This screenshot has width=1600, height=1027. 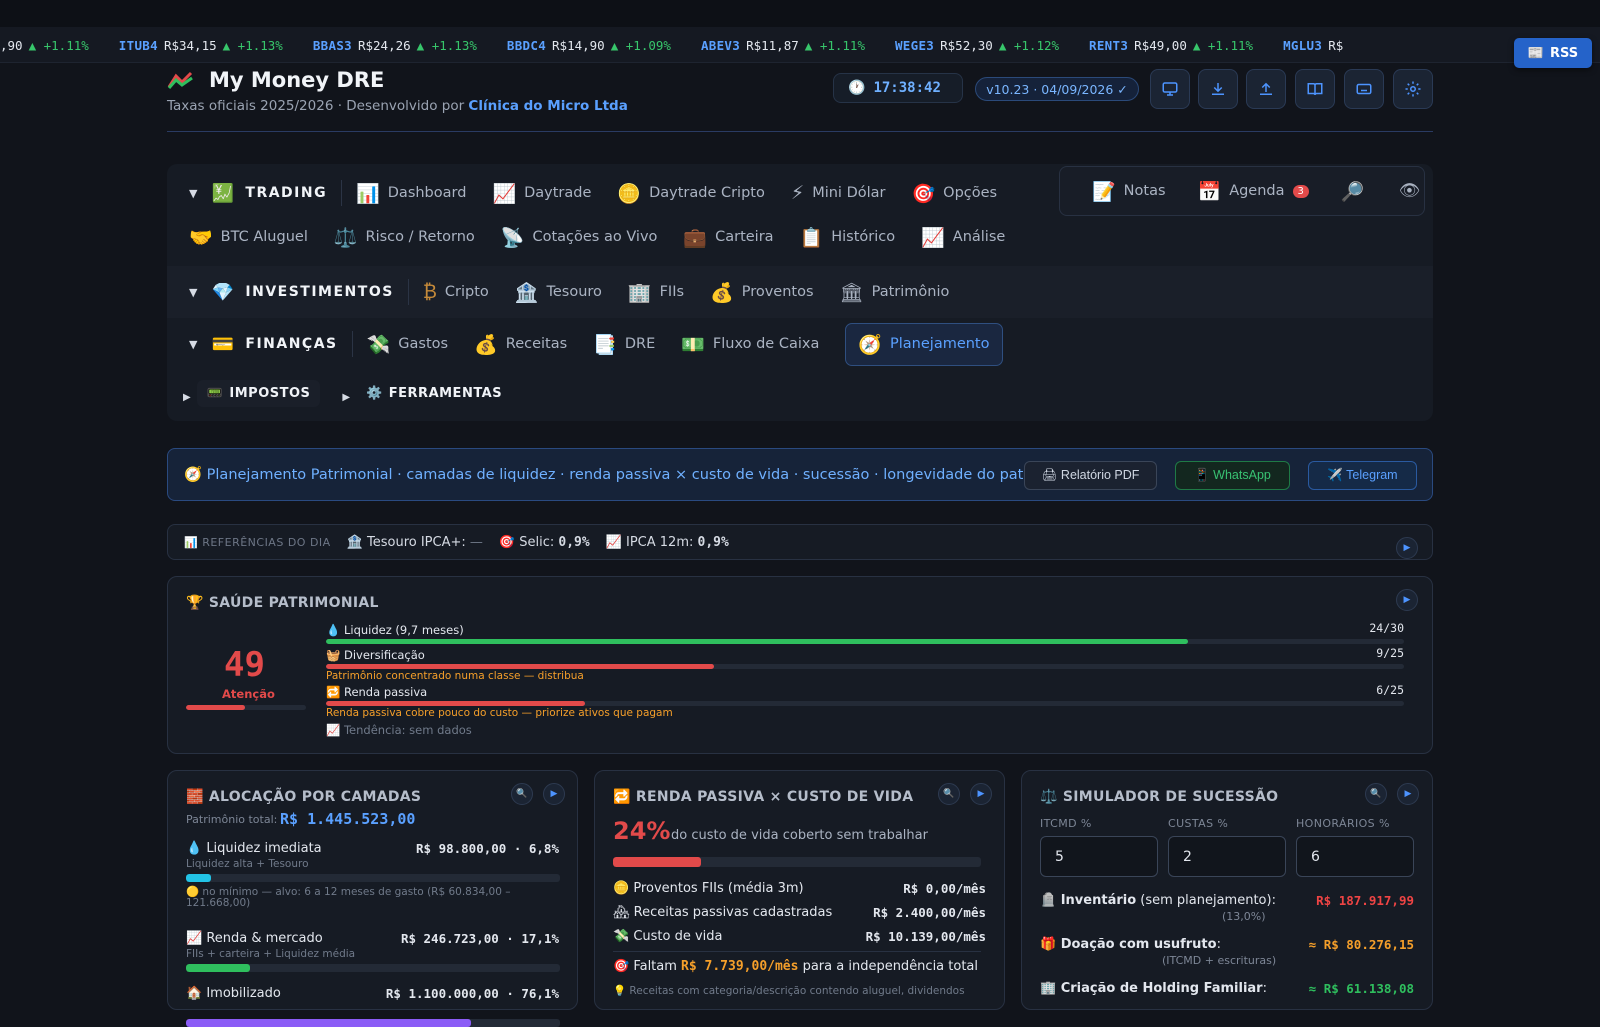 What do you see at coordinates (1353, 191) in the screenshot?
I see `search-icon: 🔎` at bounding box center [1353, 191].